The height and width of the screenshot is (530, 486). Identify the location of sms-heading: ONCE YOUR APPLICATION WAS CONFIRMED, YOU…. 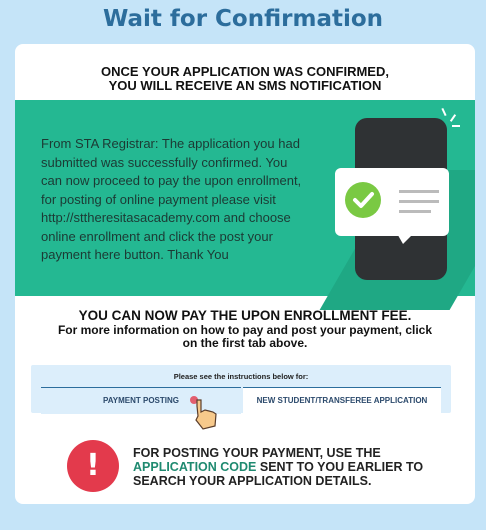
(245, 79).